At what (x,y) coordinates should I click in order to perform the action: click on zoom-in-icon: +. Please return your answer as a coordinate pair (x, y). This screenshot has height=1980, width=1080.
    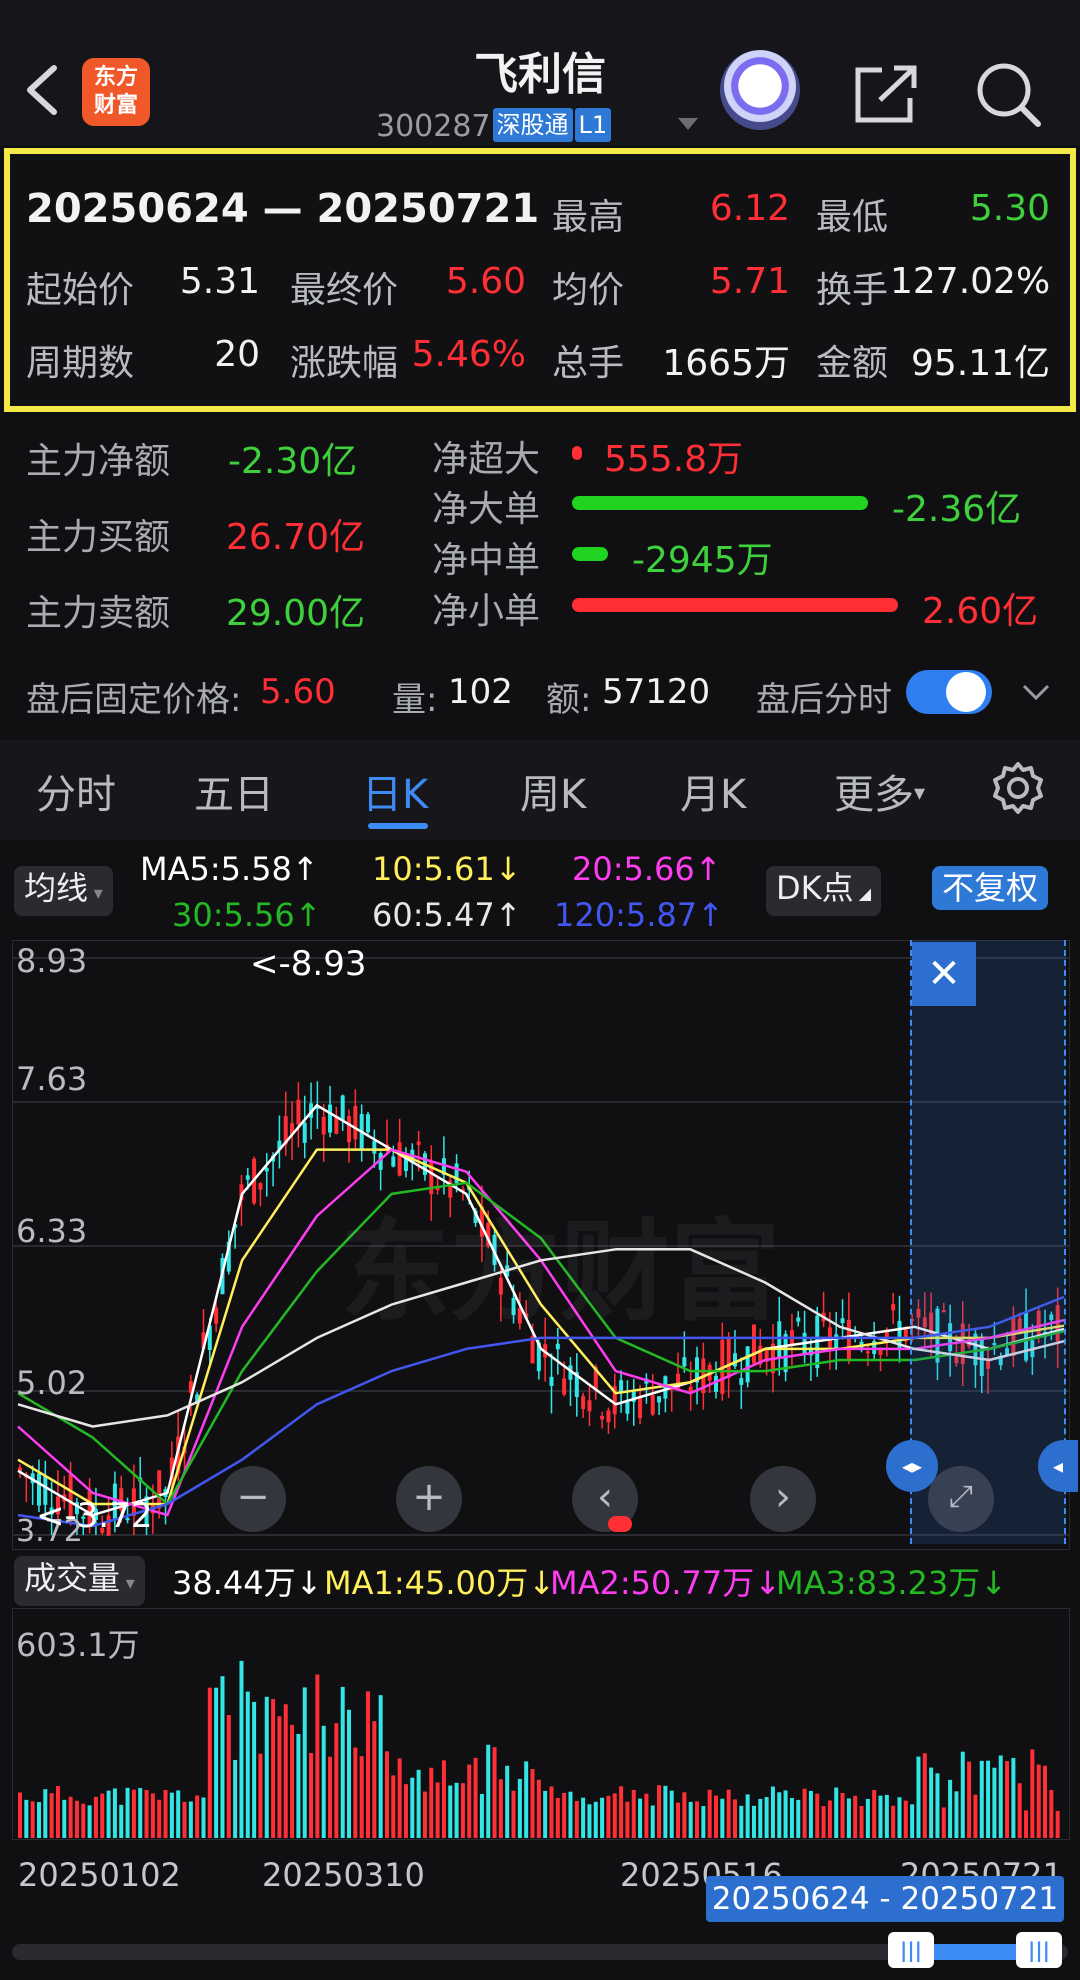
    Looking at the image, I should click on (429, 1499).